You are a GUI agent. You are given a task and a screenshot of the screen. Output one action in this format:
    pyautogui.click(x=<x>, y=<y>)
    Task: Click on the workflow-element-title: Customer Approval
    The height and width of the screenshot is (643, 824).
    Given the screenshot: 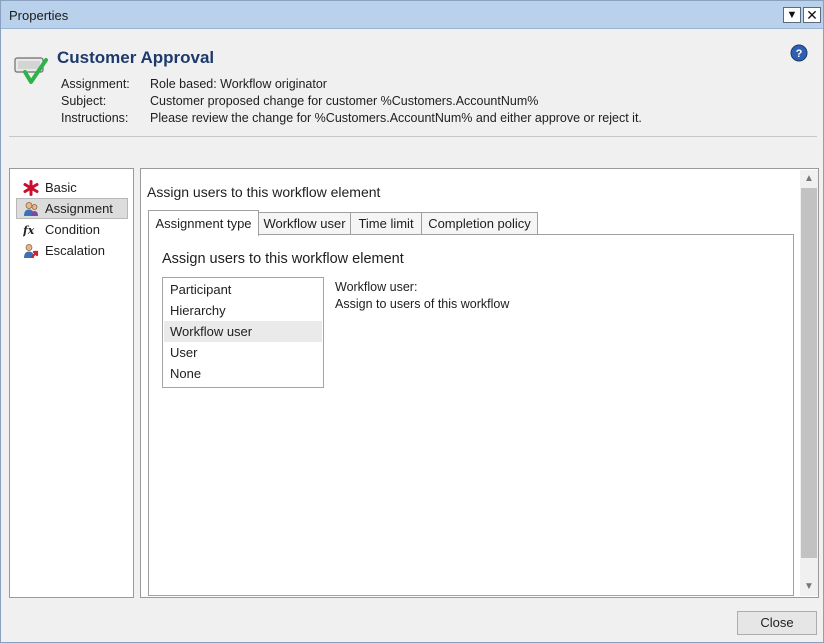 What is the action you would take?
    pyautogui.click(x=136, y=57)
    